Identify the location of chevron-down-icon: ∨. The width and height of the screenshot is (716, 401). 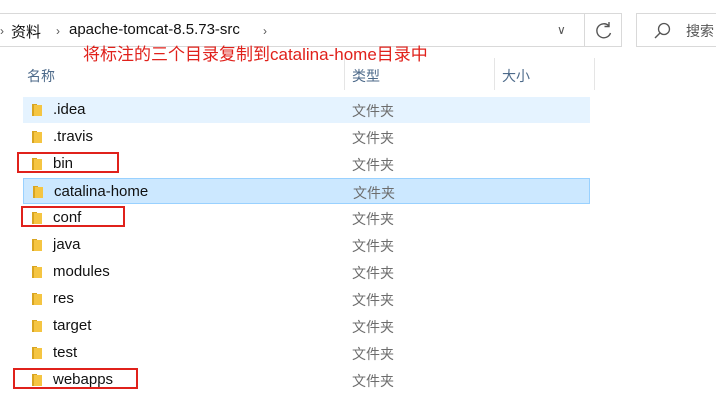
(561, 30).